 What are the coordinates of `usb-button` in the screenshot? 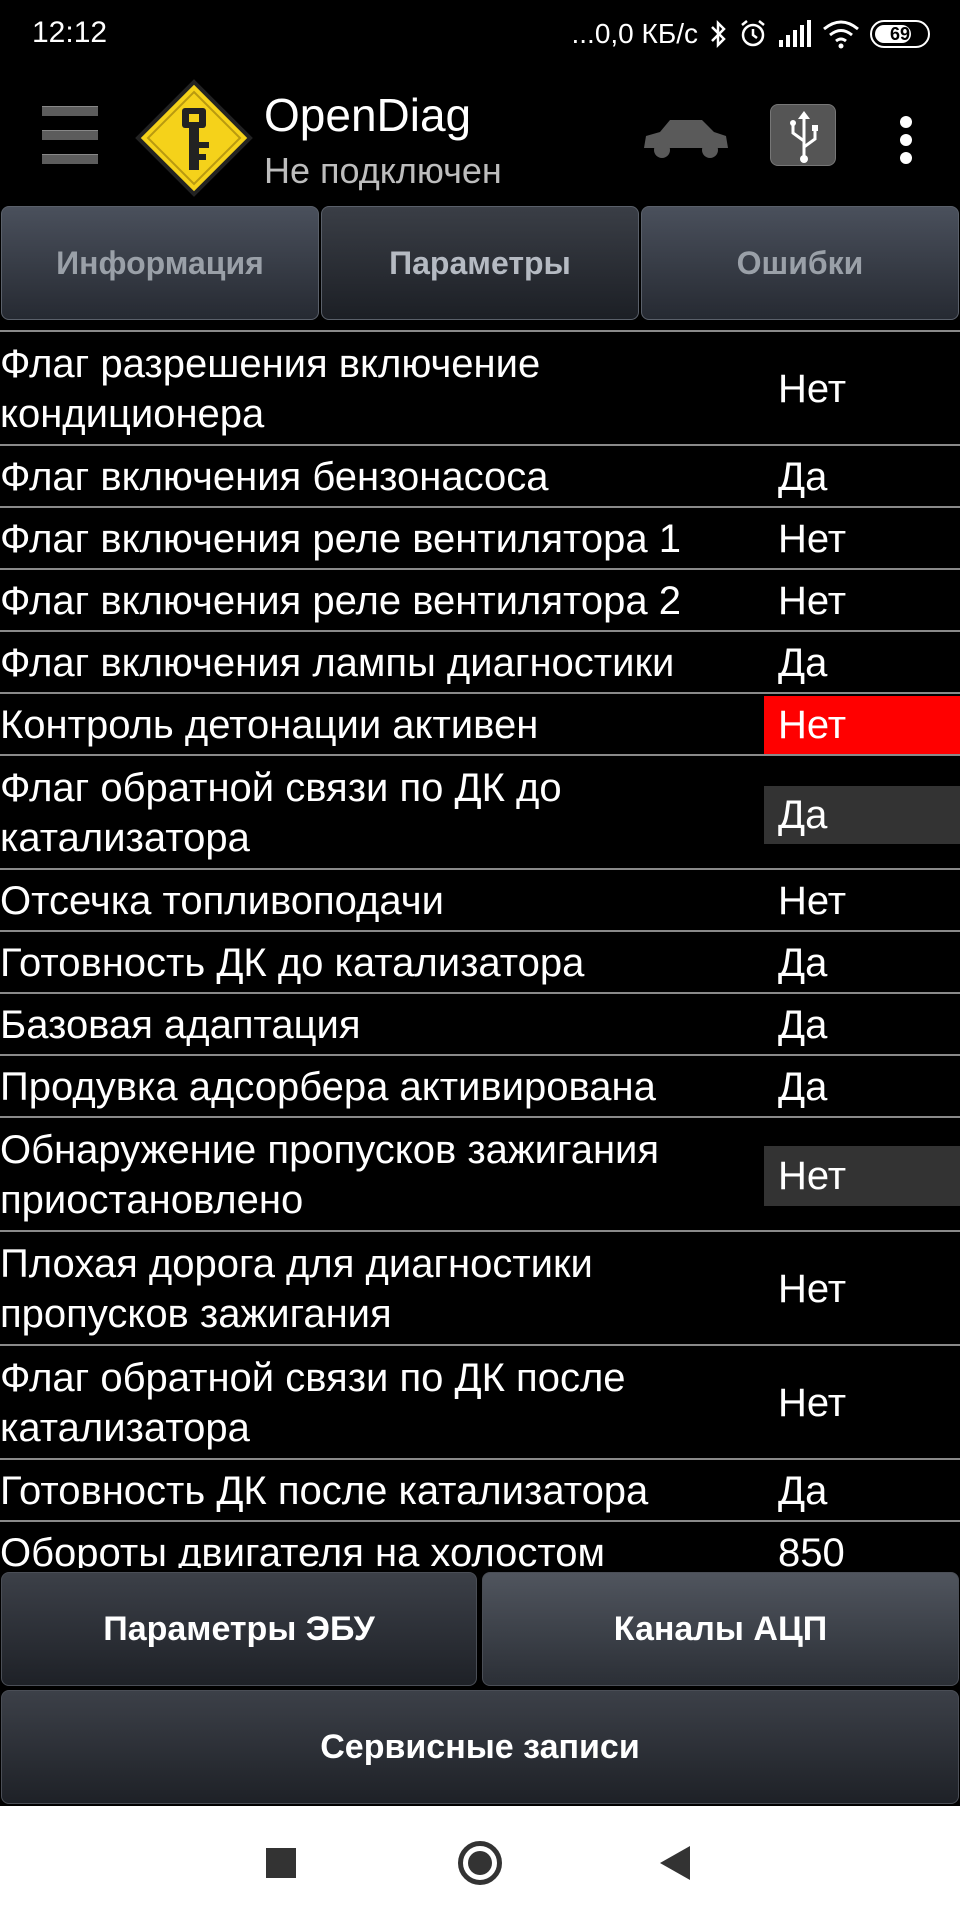 It's located at (803, 135).